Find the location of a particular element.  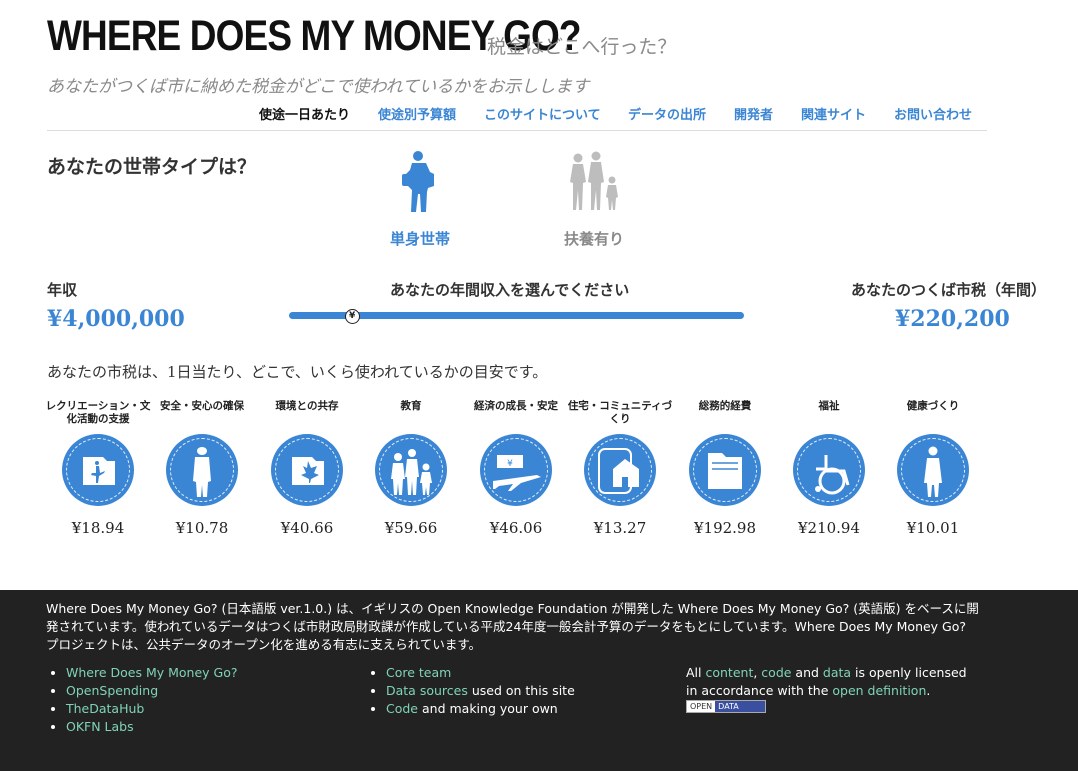

nav-daily-usage: 使途一日あたり is located at coordinates (304, 113).